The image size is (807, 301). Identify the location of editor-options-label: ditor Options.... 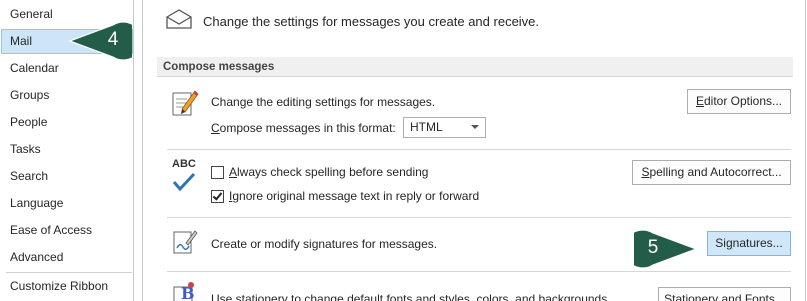
(743, 101).